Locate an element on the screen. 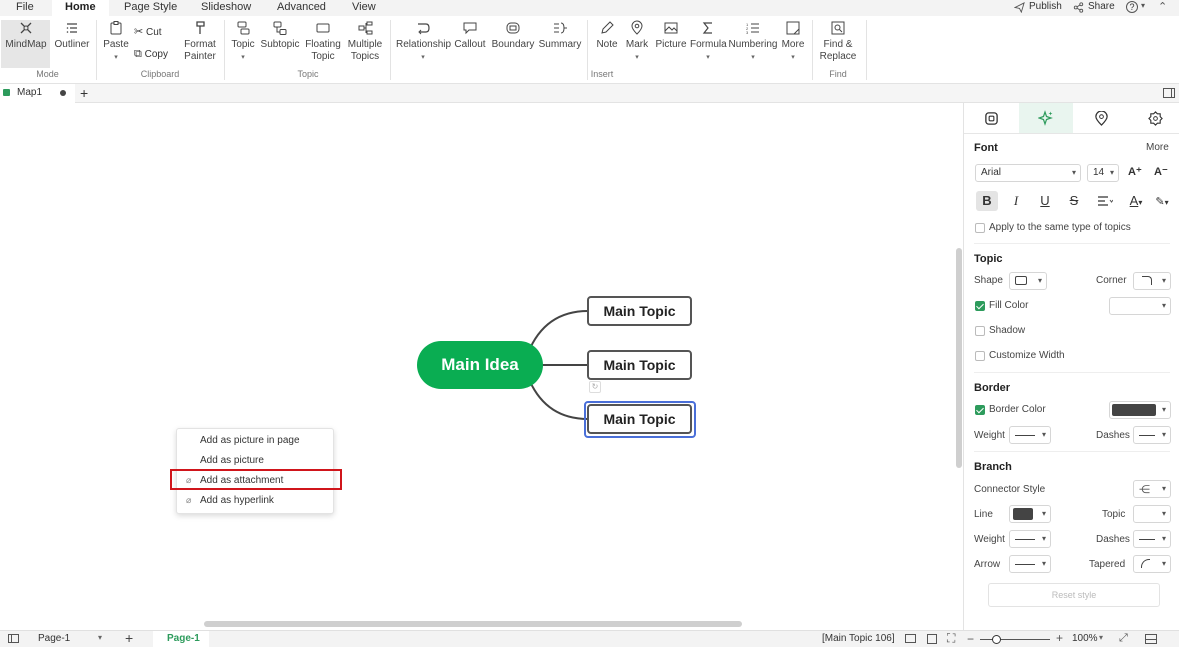 The height and width of the screenshot is (647, 1179). shadow-label: Shadow is located at coordinates (1007, 330).